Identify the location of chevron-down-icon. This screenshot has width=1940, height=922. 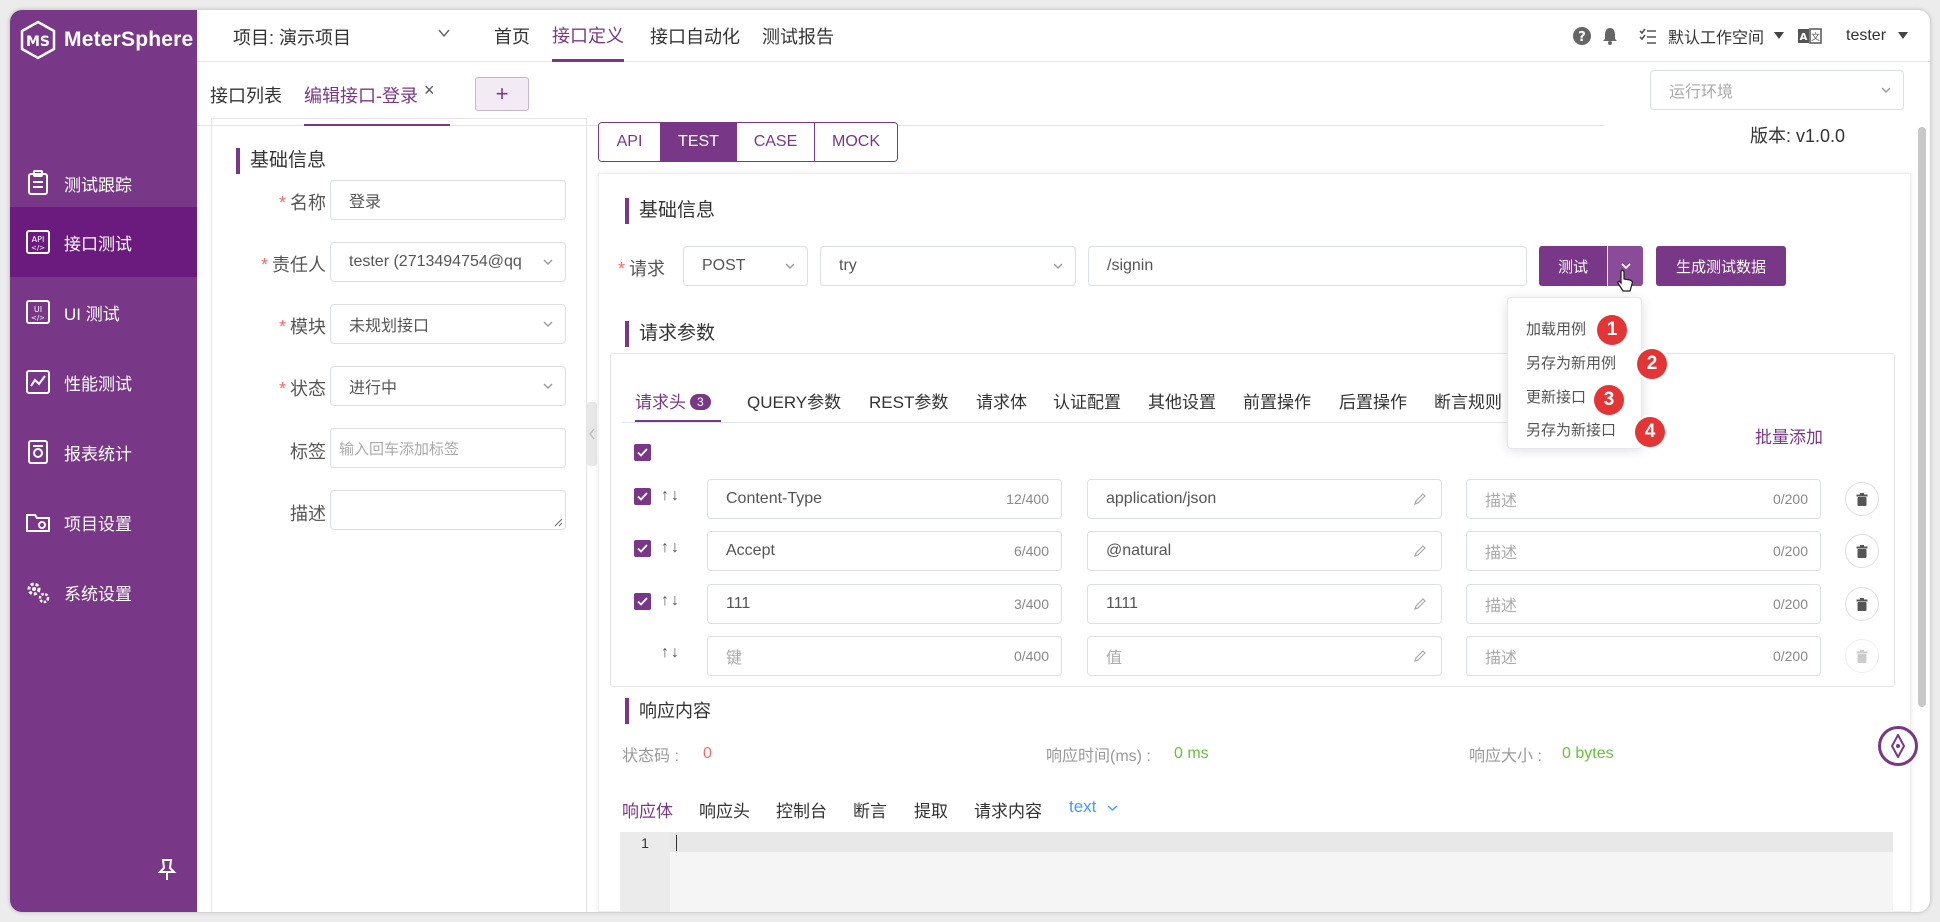
(444, 33).